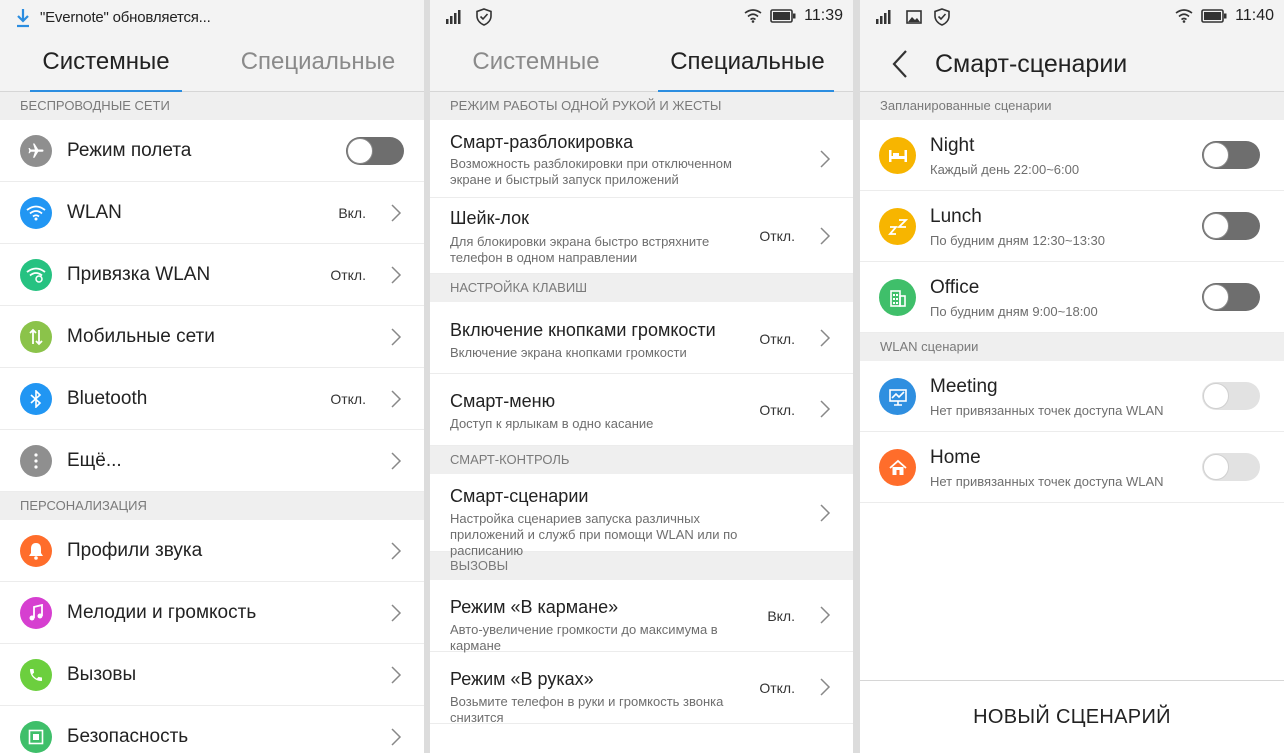  I want to click on app-bar: Смарт-сценарии, so click(1072, 64).